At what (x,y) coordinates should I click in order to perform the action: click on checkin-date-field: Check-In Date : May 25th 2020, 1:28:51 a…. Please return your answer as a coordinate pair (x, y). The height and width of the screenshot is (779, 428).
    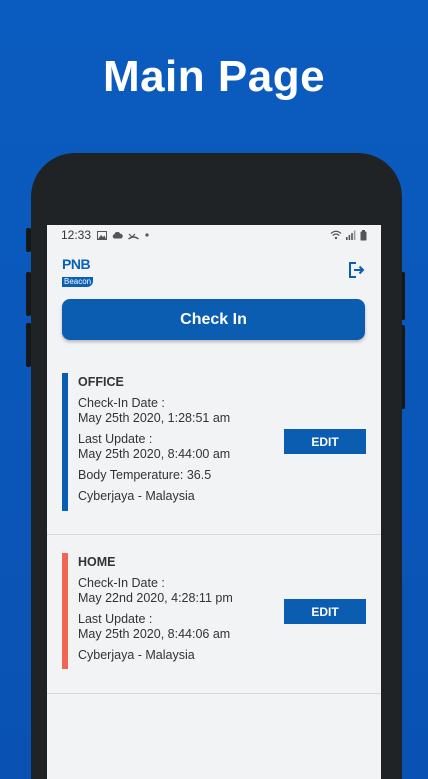
    Looking at the image, I should click on (154, 411).